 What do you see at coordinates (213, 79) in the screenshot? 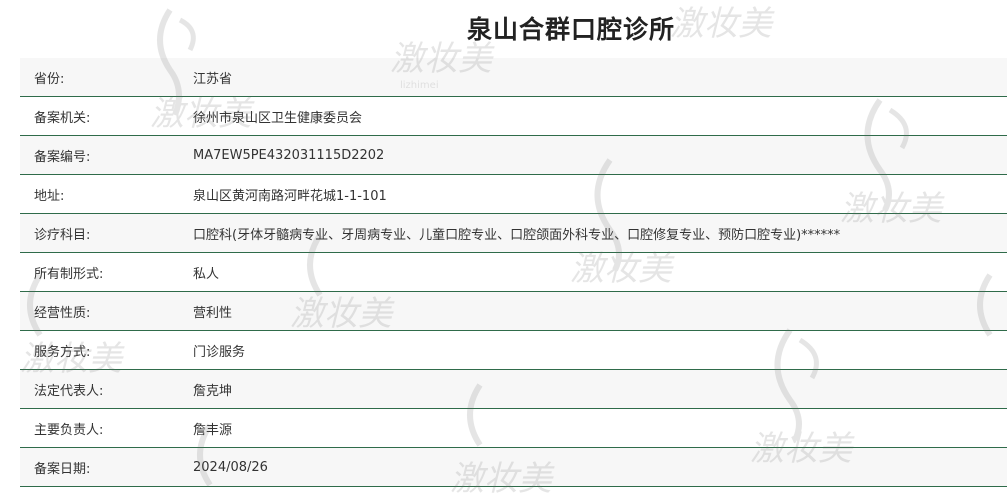
I see `row-value-province: 江苏省` at bounding box center [213, 79].